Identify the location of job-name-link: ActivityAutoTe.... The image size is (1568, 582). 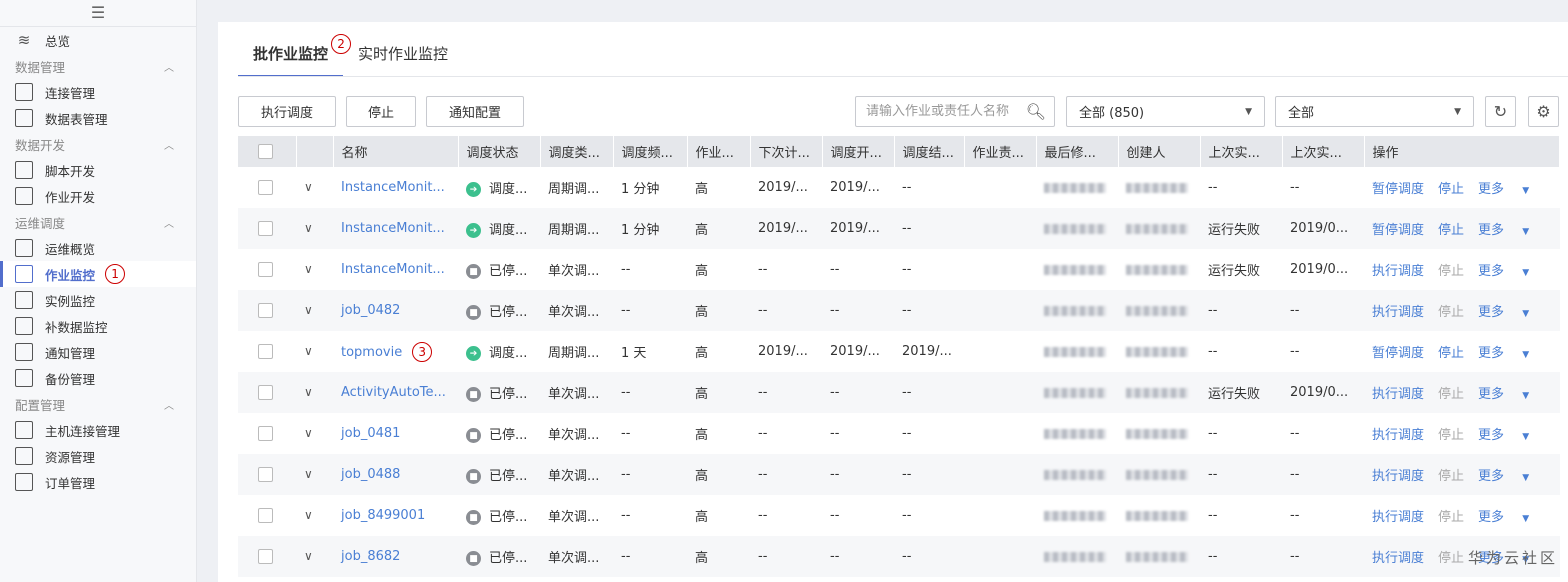
(393, 392).